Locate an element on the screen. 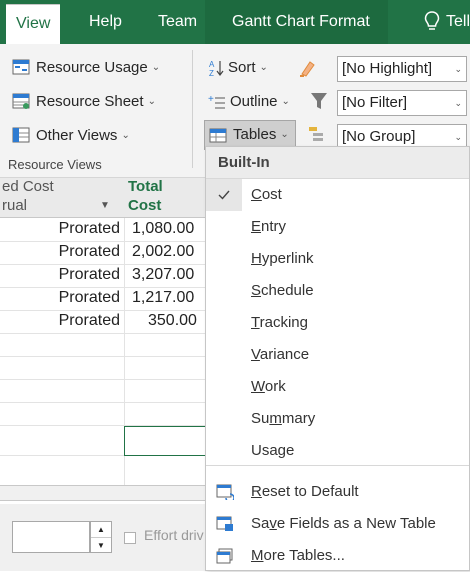 Image resolution: width=470 pixels, height=572 pixels. menu-item-work: Work is located at coordinates (337, 387).